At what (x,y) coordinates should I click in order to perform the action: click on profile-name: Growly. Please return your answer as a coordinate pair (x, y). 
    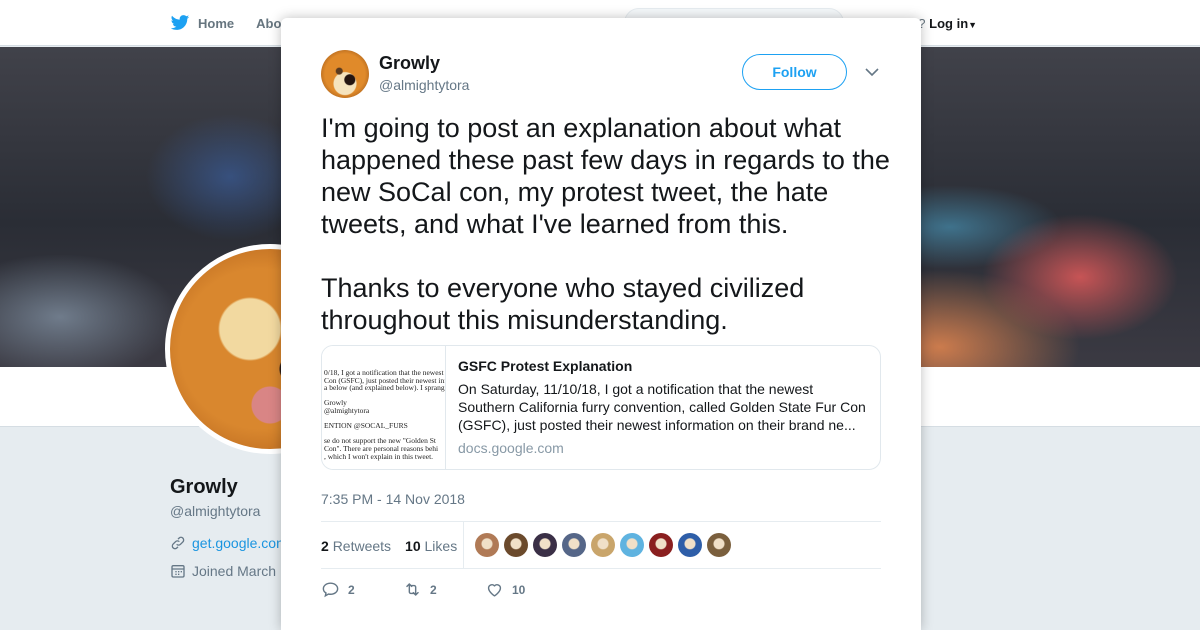
    Looking at the image, I should click on (204, 487).